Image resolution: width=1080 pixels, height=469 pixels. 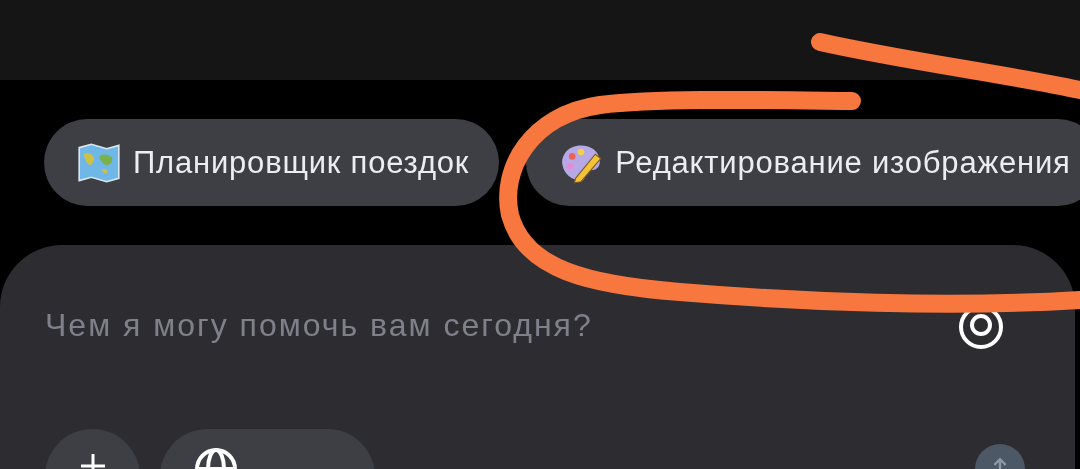 What do you see at coordinates (803, 162) in the screenshot?
I see `suggestion-chip: Редактирование изображения` at bounding box center [803, 162].